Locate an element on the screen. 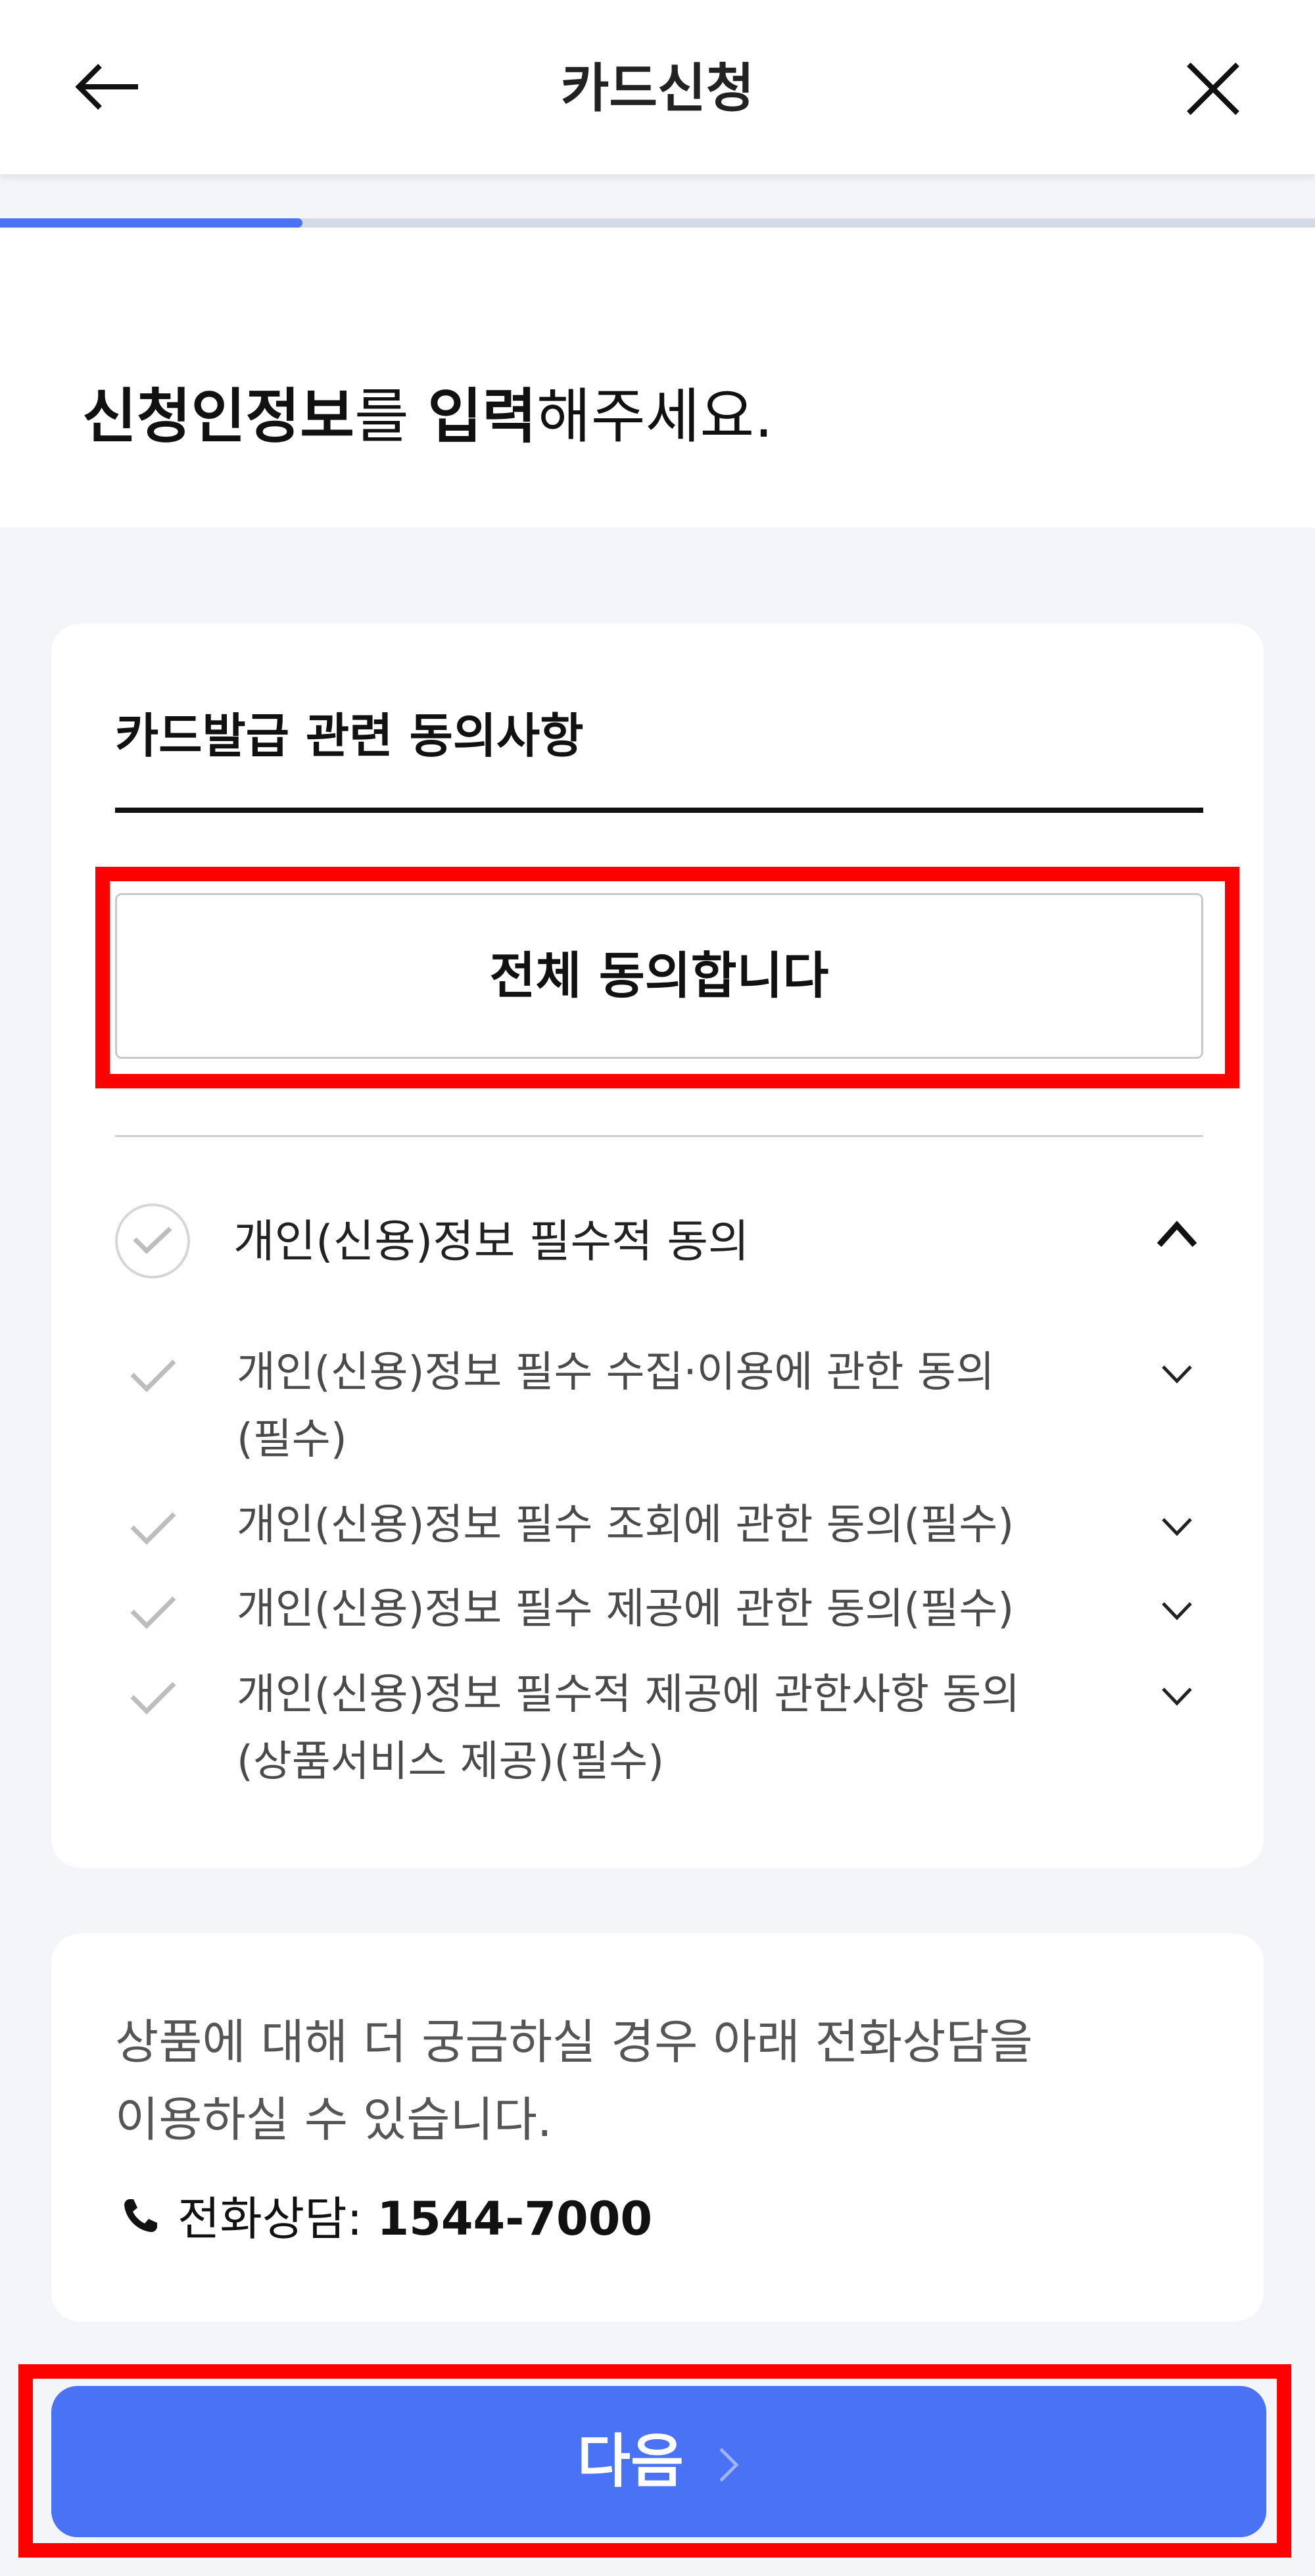 Image resolution: width=1315 pixels, height=2576 pixels. info-text: 상품에 대해 더 궁금하실 경우 아래 전화상담을 이용하실 수 있습니다. is located at coordinates (657, 2080).